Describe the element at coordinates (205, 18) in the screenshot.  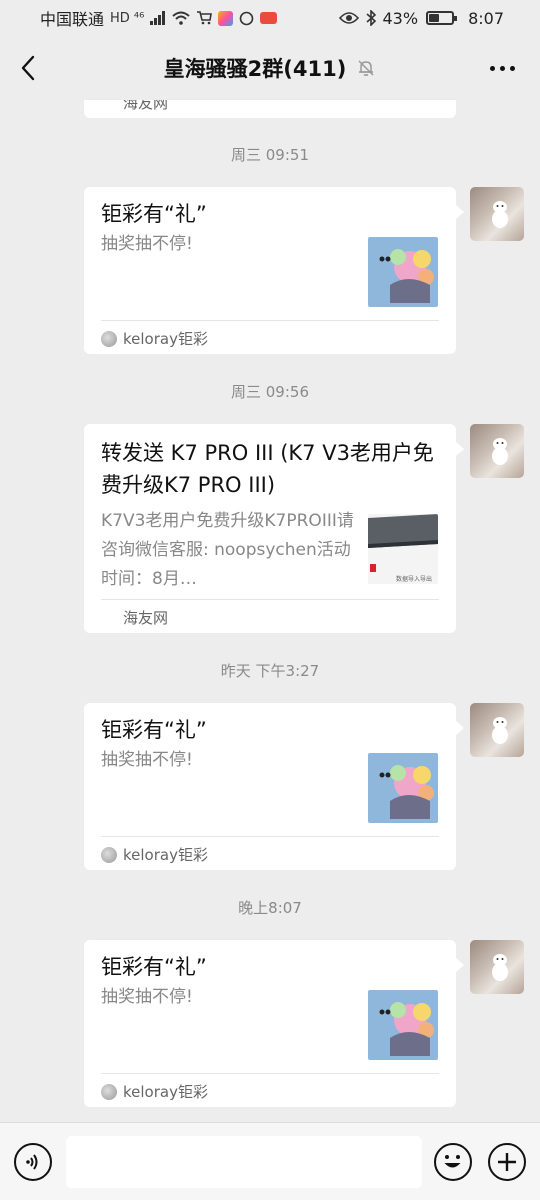
I see `cart-icon` at that location.